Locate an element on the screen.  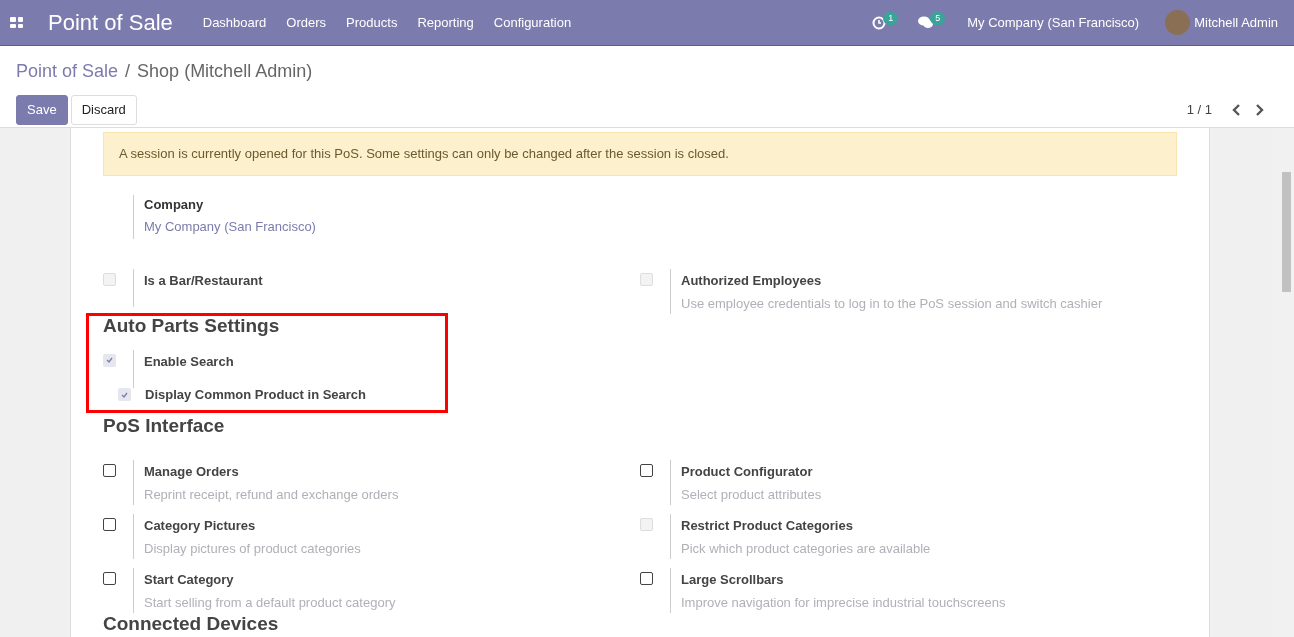
user-menu: Mitchell Admin is located at coordinates (1221, 22).